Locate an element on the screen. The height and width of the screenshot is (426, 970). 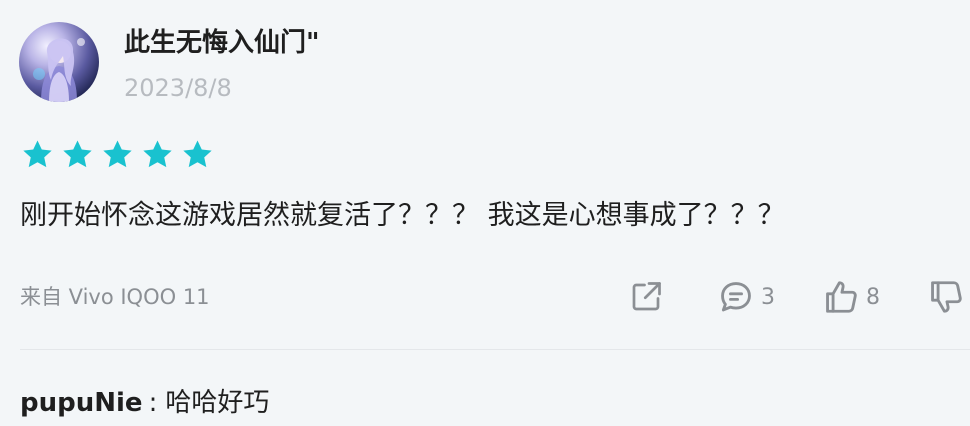
review-content: 刚开始怀念这游戏居然就复活了？？？ 我这是心想事成了？？？ is located at coordinates (402, 215).